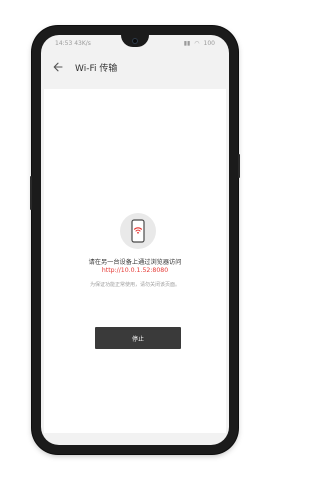  What do you see at coordinates (138, 338) in the screenshot?
I see `stop-button: 停止` at bounding box center [138, 338].